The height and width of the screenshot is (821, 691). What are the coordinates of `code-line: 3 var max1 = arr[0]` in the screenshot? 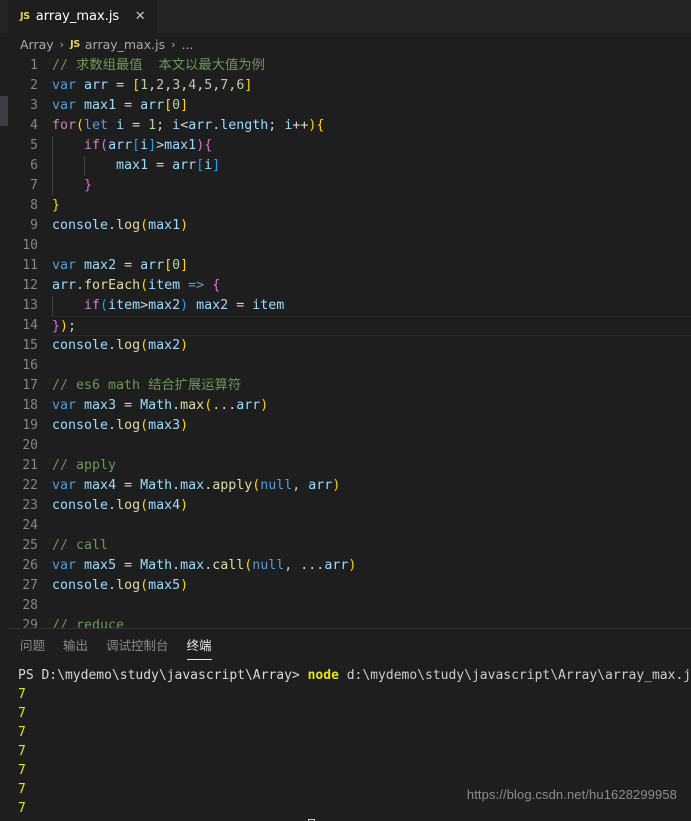 It's located at (345, 106).